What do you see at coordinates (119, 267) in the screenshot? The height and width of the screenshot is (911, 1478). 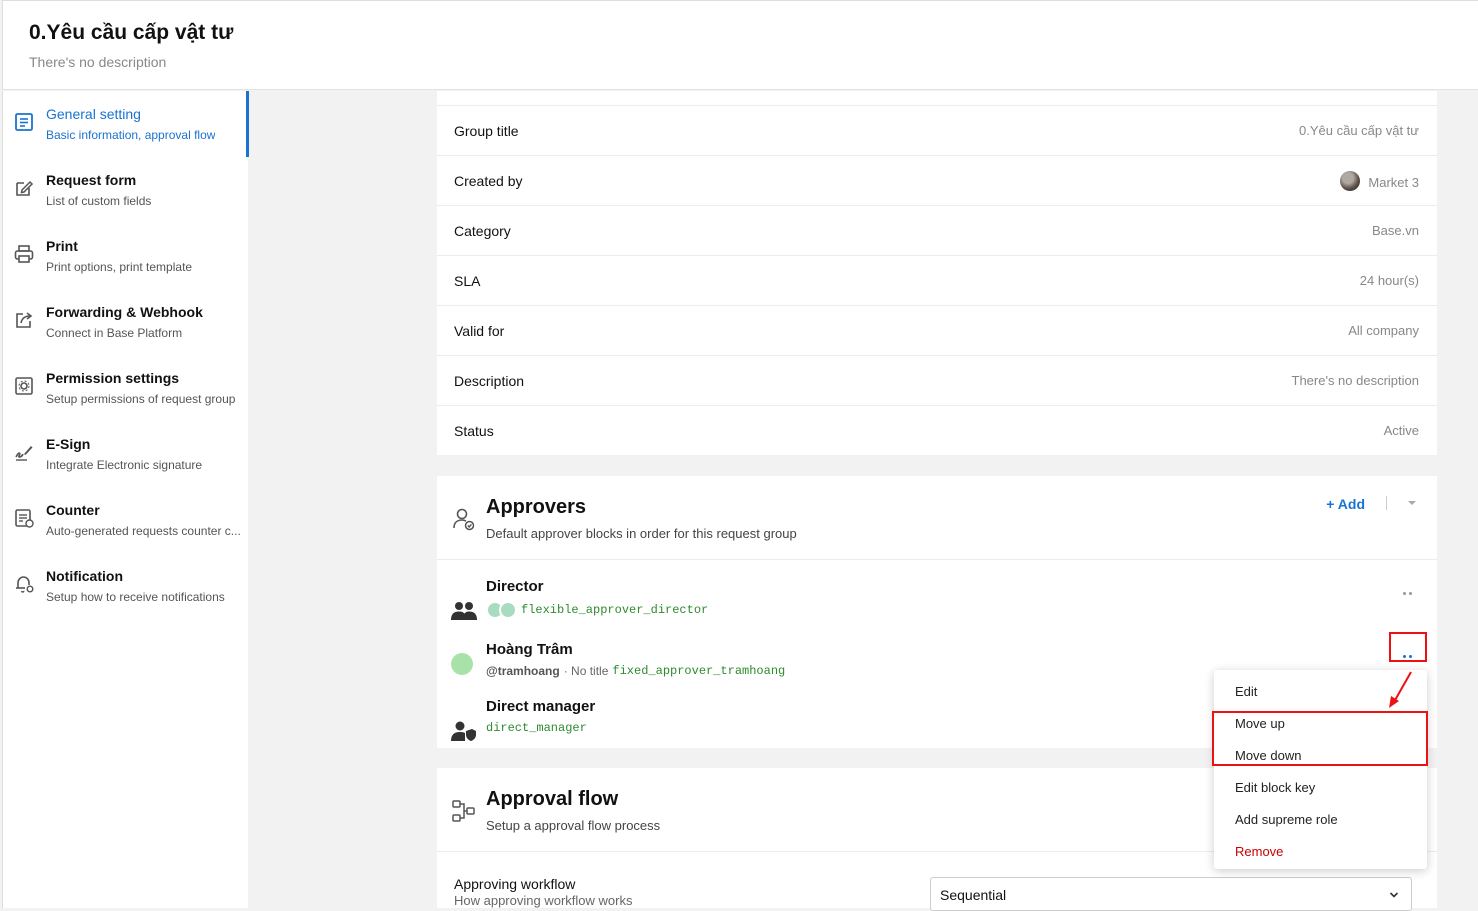 I see `sidebar-item-sub: Print options, print template` at bounding box center [119, 267].